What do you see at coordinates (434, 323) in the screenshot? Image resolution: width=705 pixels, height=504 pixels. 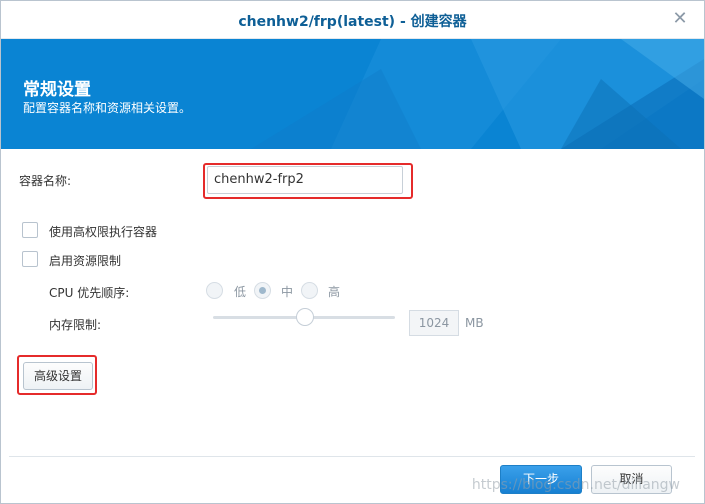 I see `memory-value-field: 1024` at bounding box center [434, 323].